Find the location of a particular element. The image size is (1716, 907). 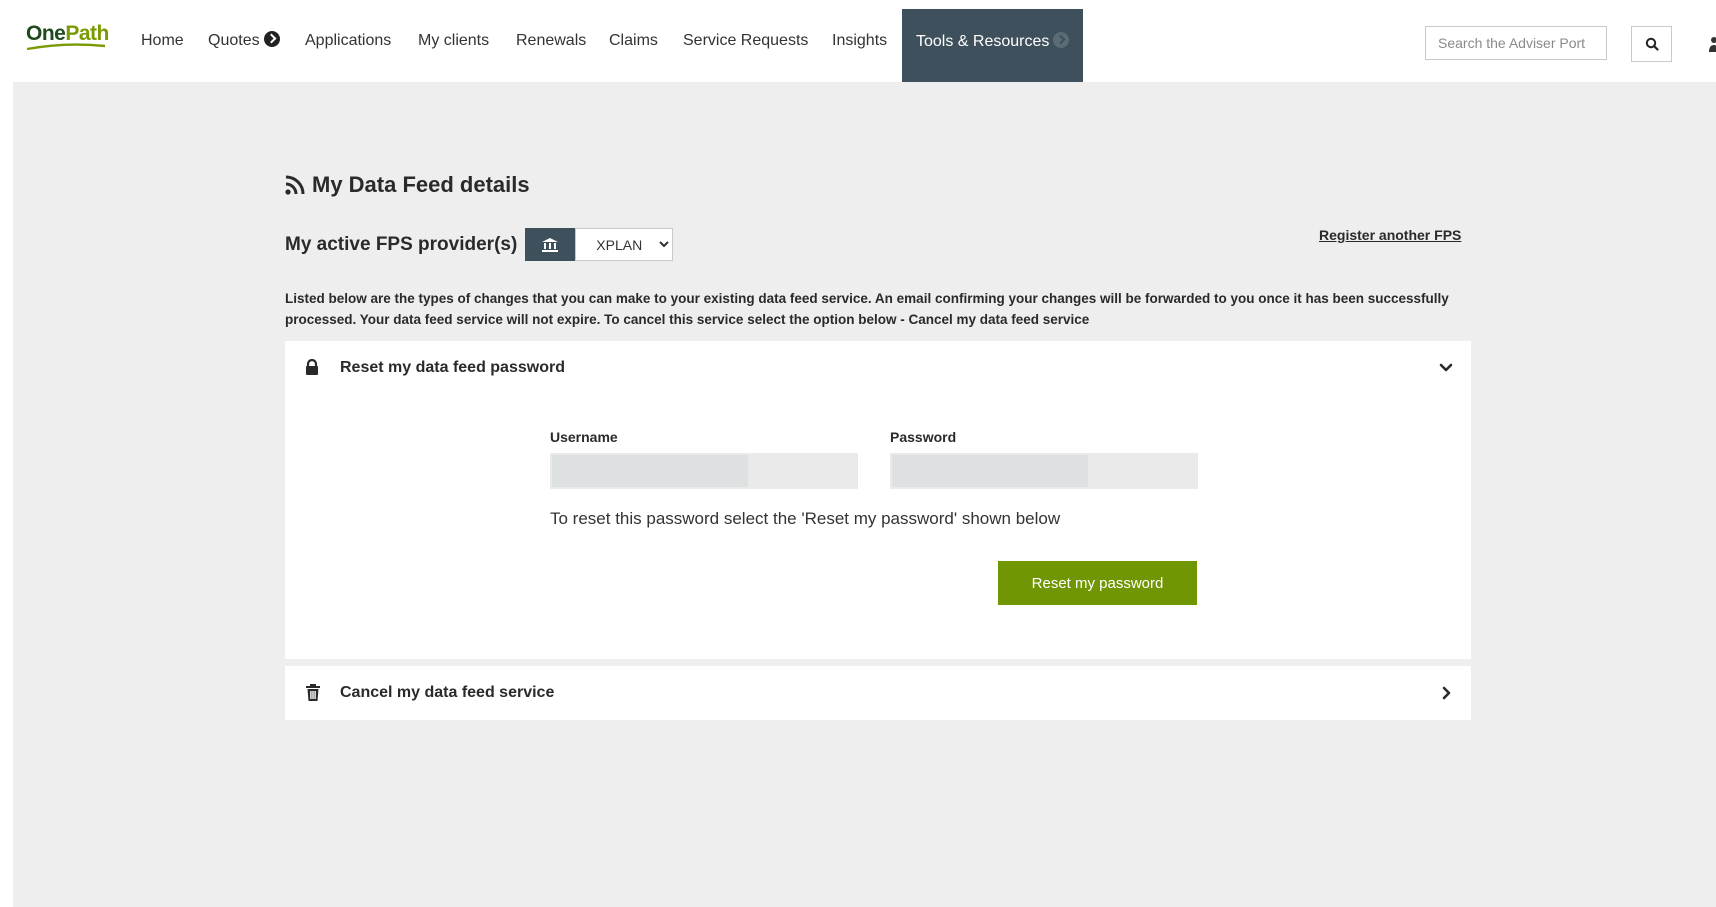

nav-home-label: Home is located at coordinates (162, 40).